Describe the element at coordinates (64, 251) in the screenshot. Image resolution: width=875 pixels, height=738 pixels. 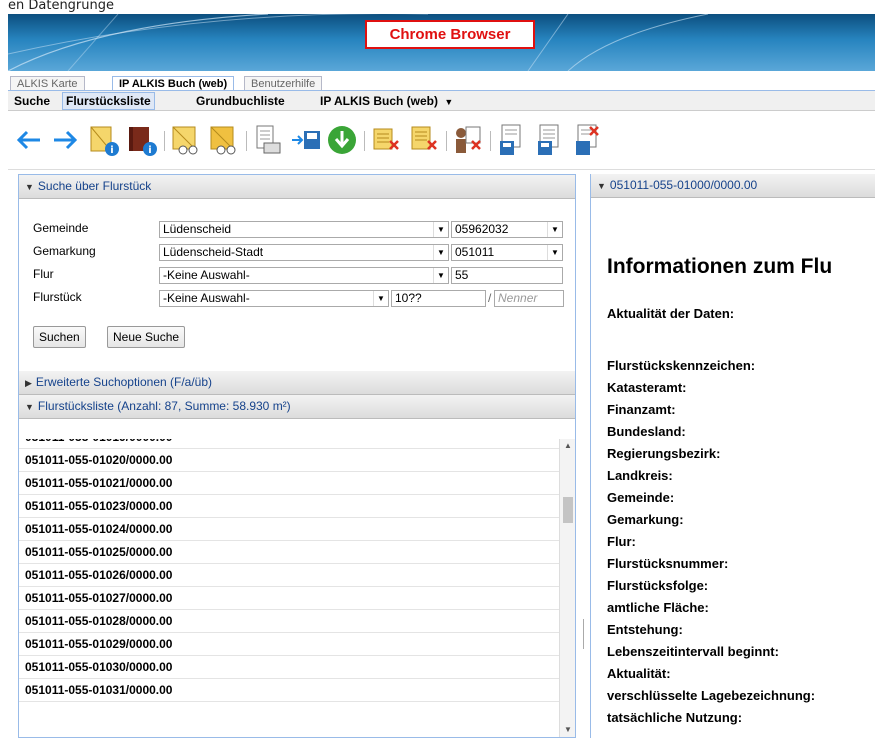
I see `gemarkung-label: Gemarkung` at that location.